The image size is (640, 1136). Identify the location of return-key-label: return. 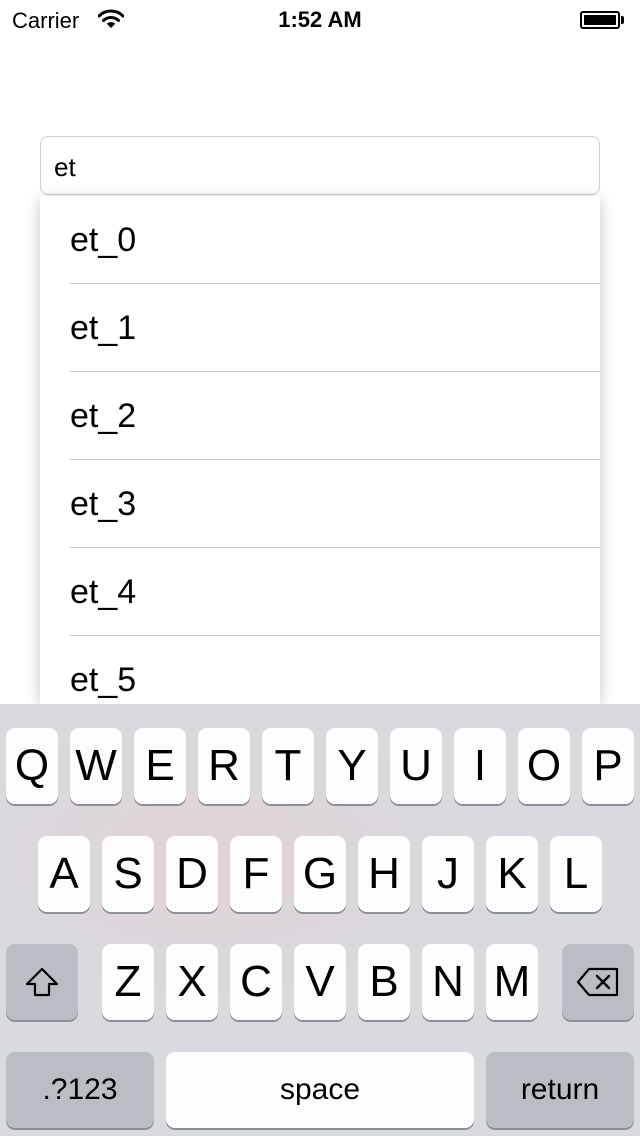
(560, 1089).